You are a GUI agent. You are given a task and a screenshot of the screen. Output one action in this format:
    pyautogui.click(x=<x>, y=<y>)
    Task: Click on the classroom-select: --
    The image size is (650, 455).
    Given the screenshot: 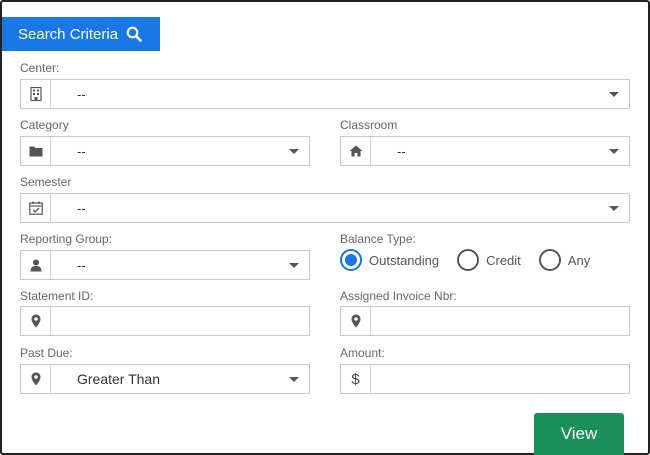 What is the action you would take?
    pyautogui.click(x=485, y=151)
    